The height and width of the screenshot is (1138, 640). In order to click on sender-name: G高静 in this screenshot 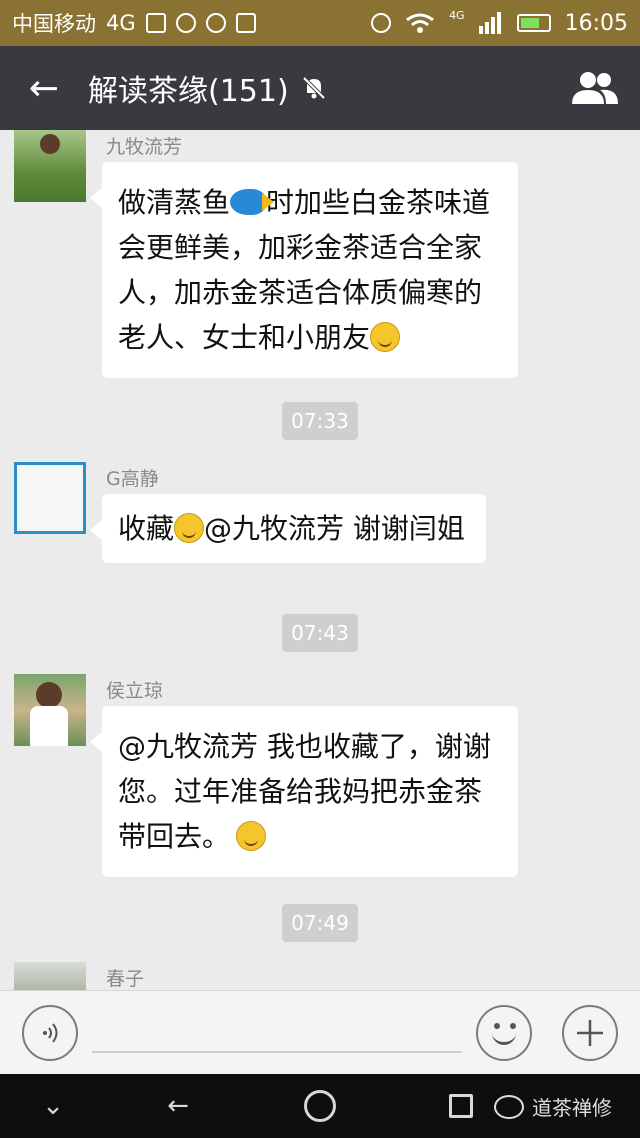, I will do `click(132, 479)`.